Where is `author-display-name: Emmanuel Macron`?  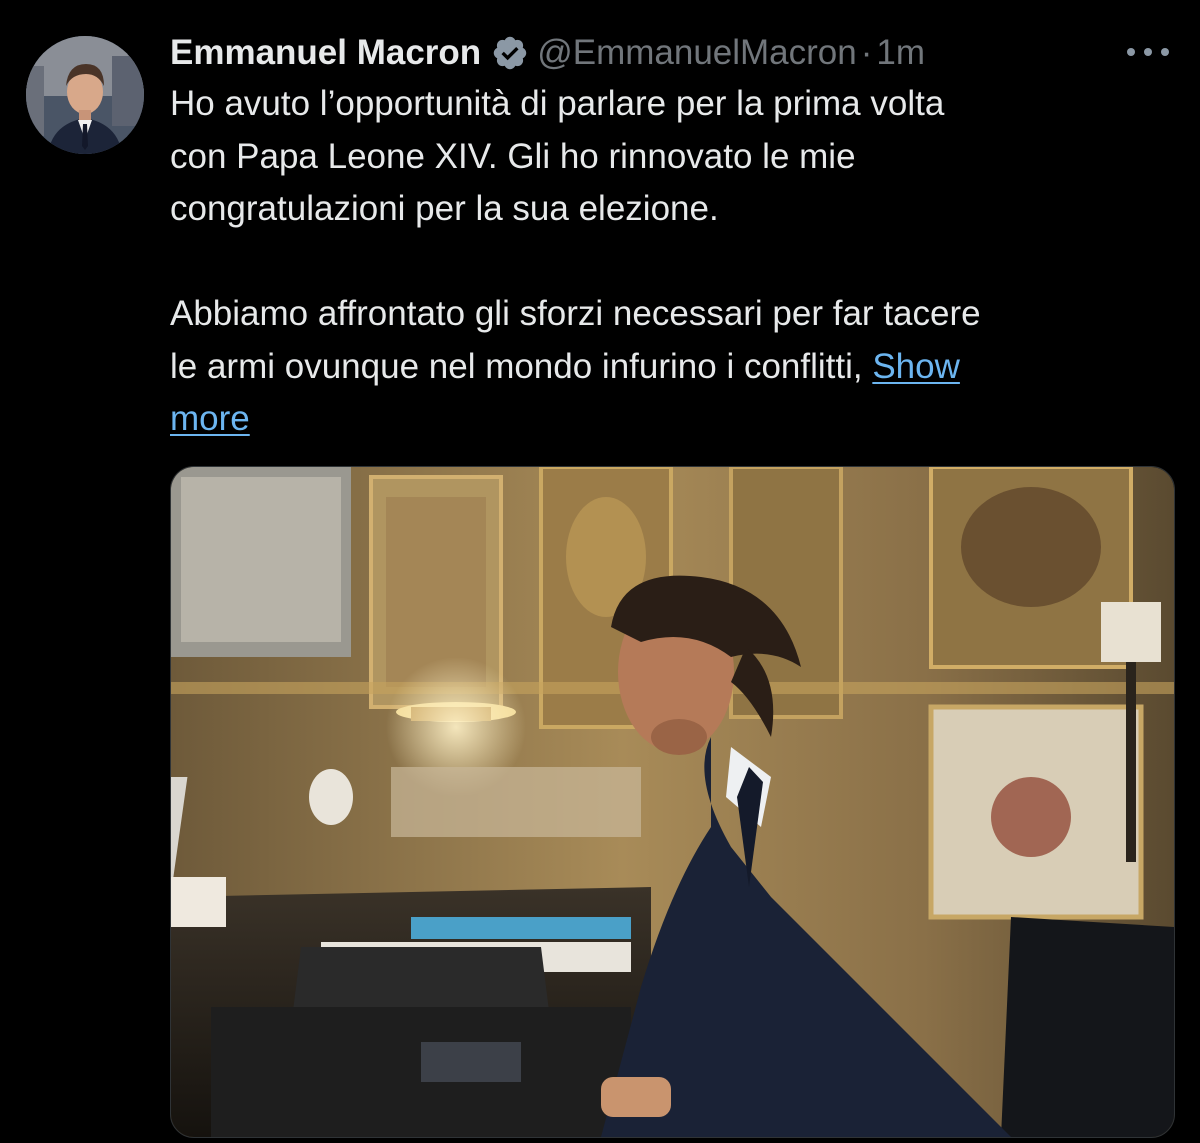
author-display-name: Emmanuel Macron is located at coordinates (325, 53).